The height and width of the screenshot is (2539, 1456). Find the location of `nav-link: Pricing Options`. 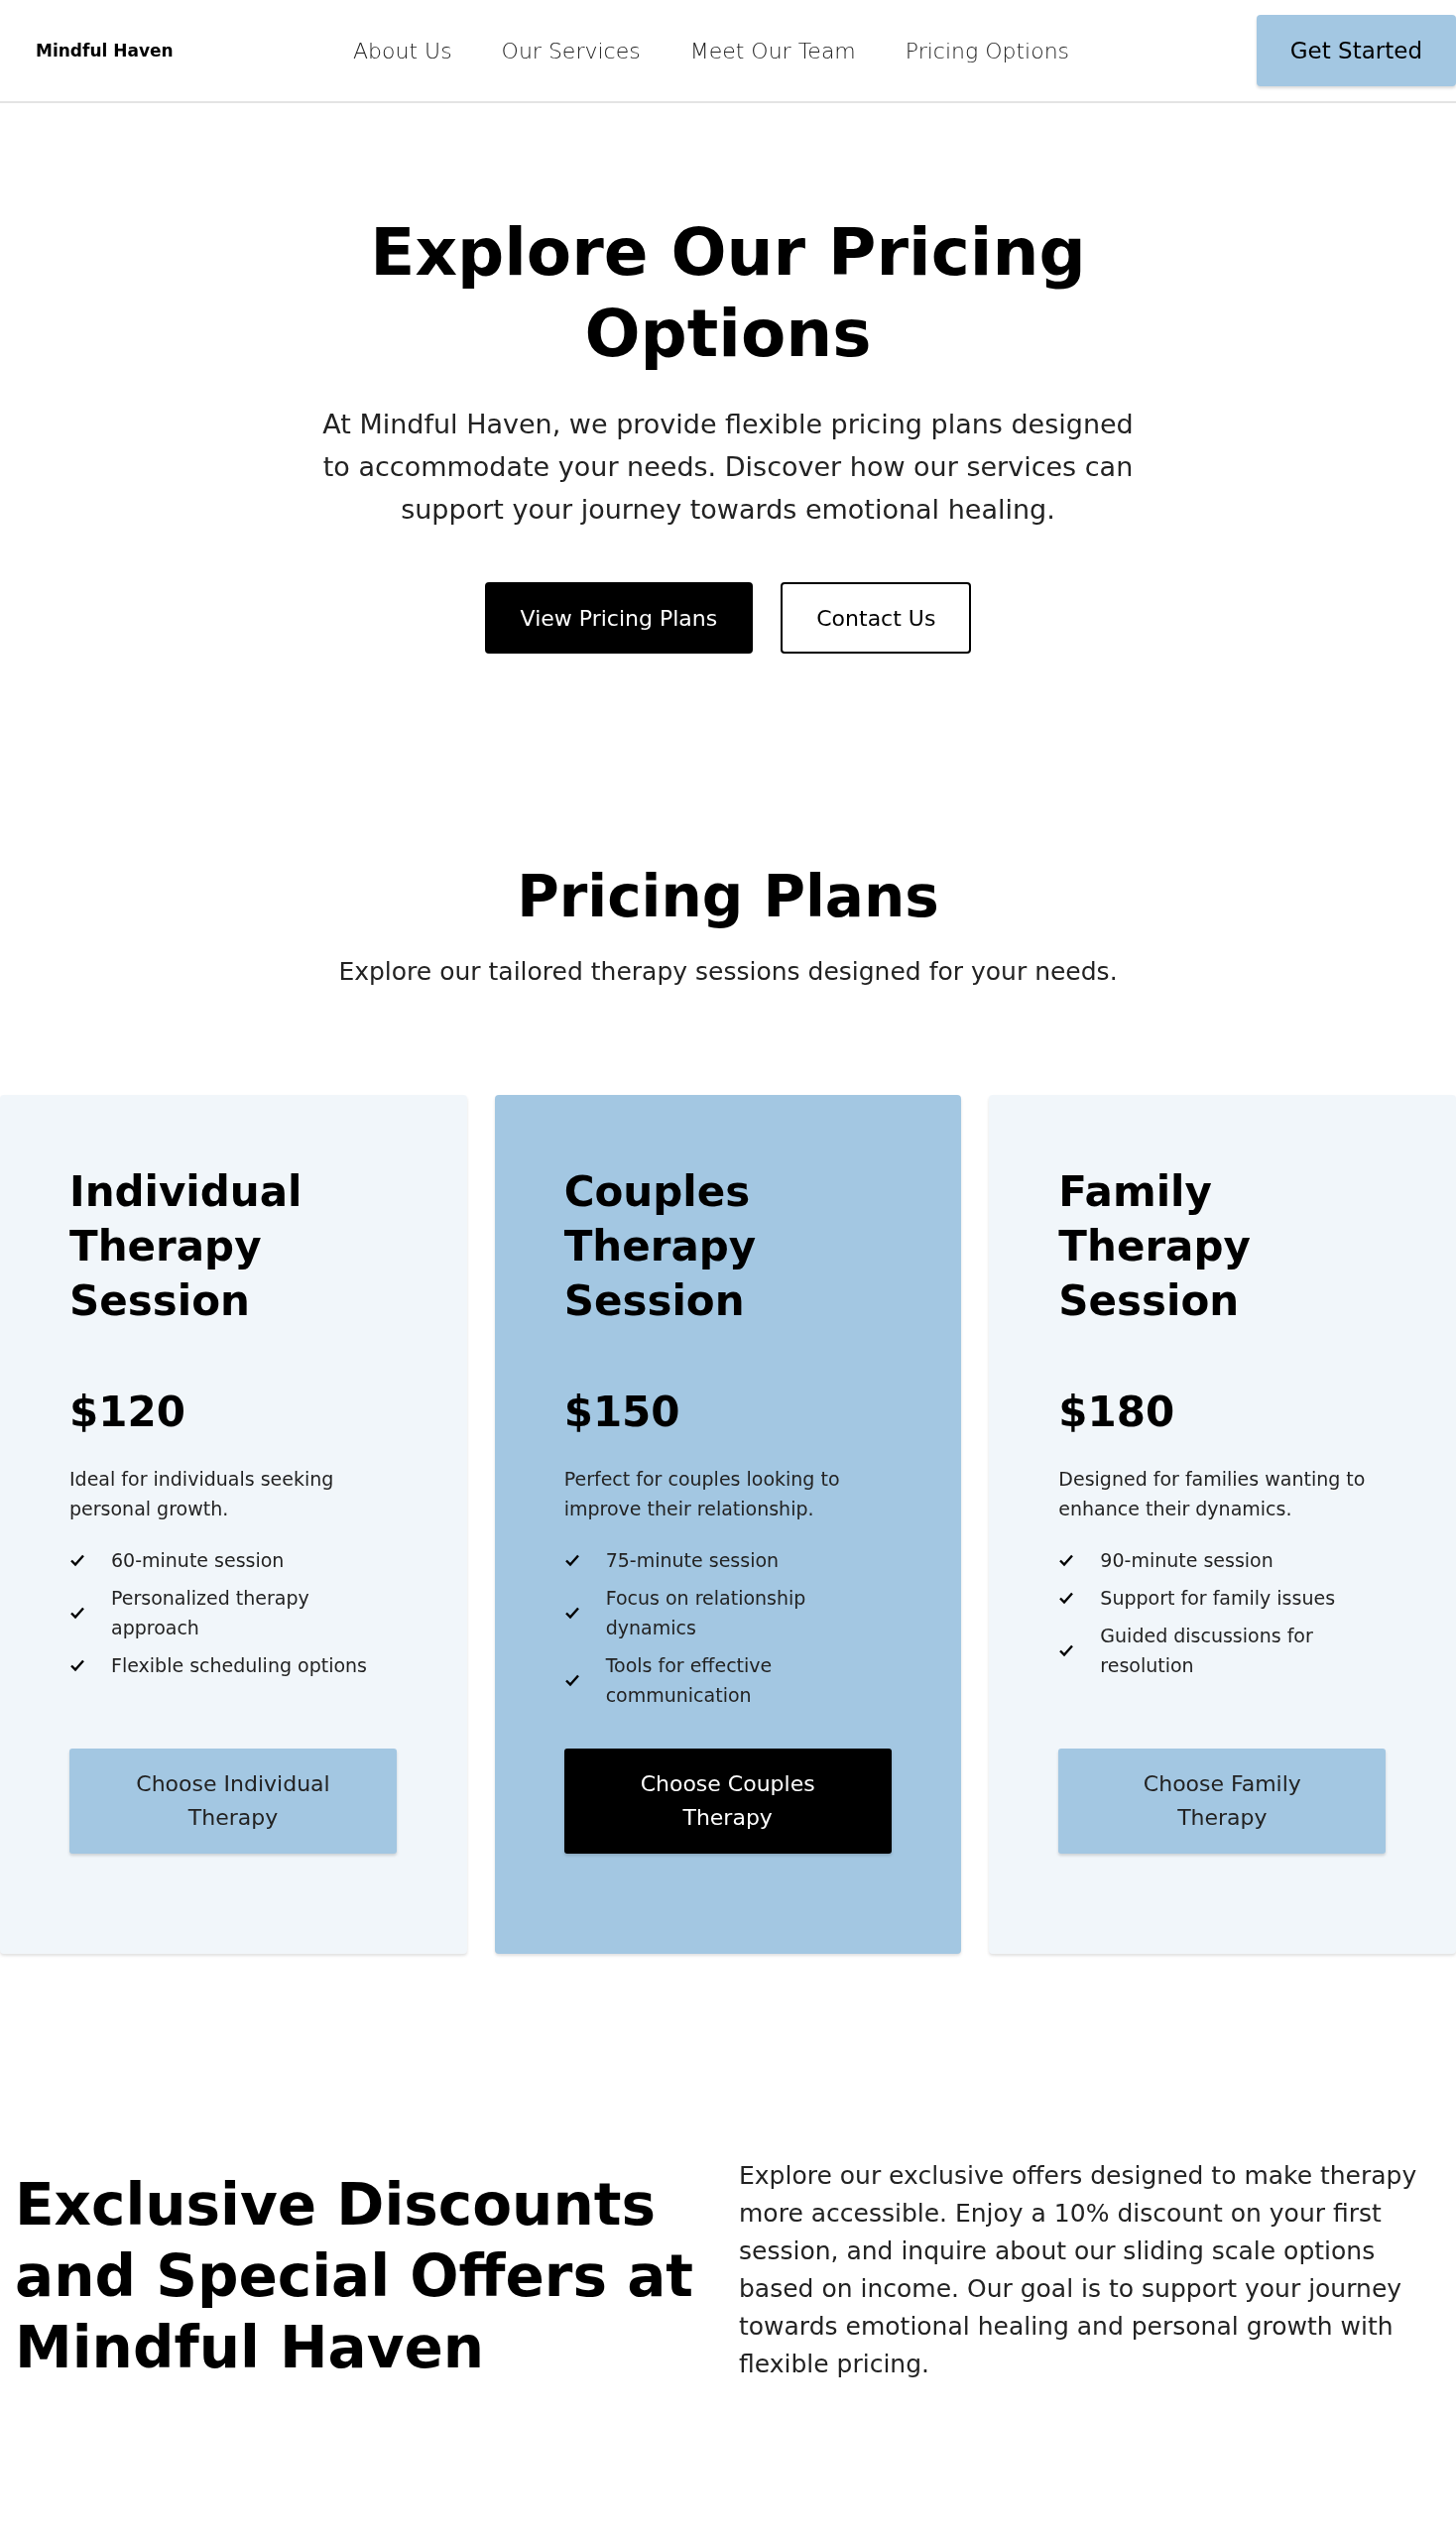

nav-link: Pricing Options is located at coordinates (987, 51).